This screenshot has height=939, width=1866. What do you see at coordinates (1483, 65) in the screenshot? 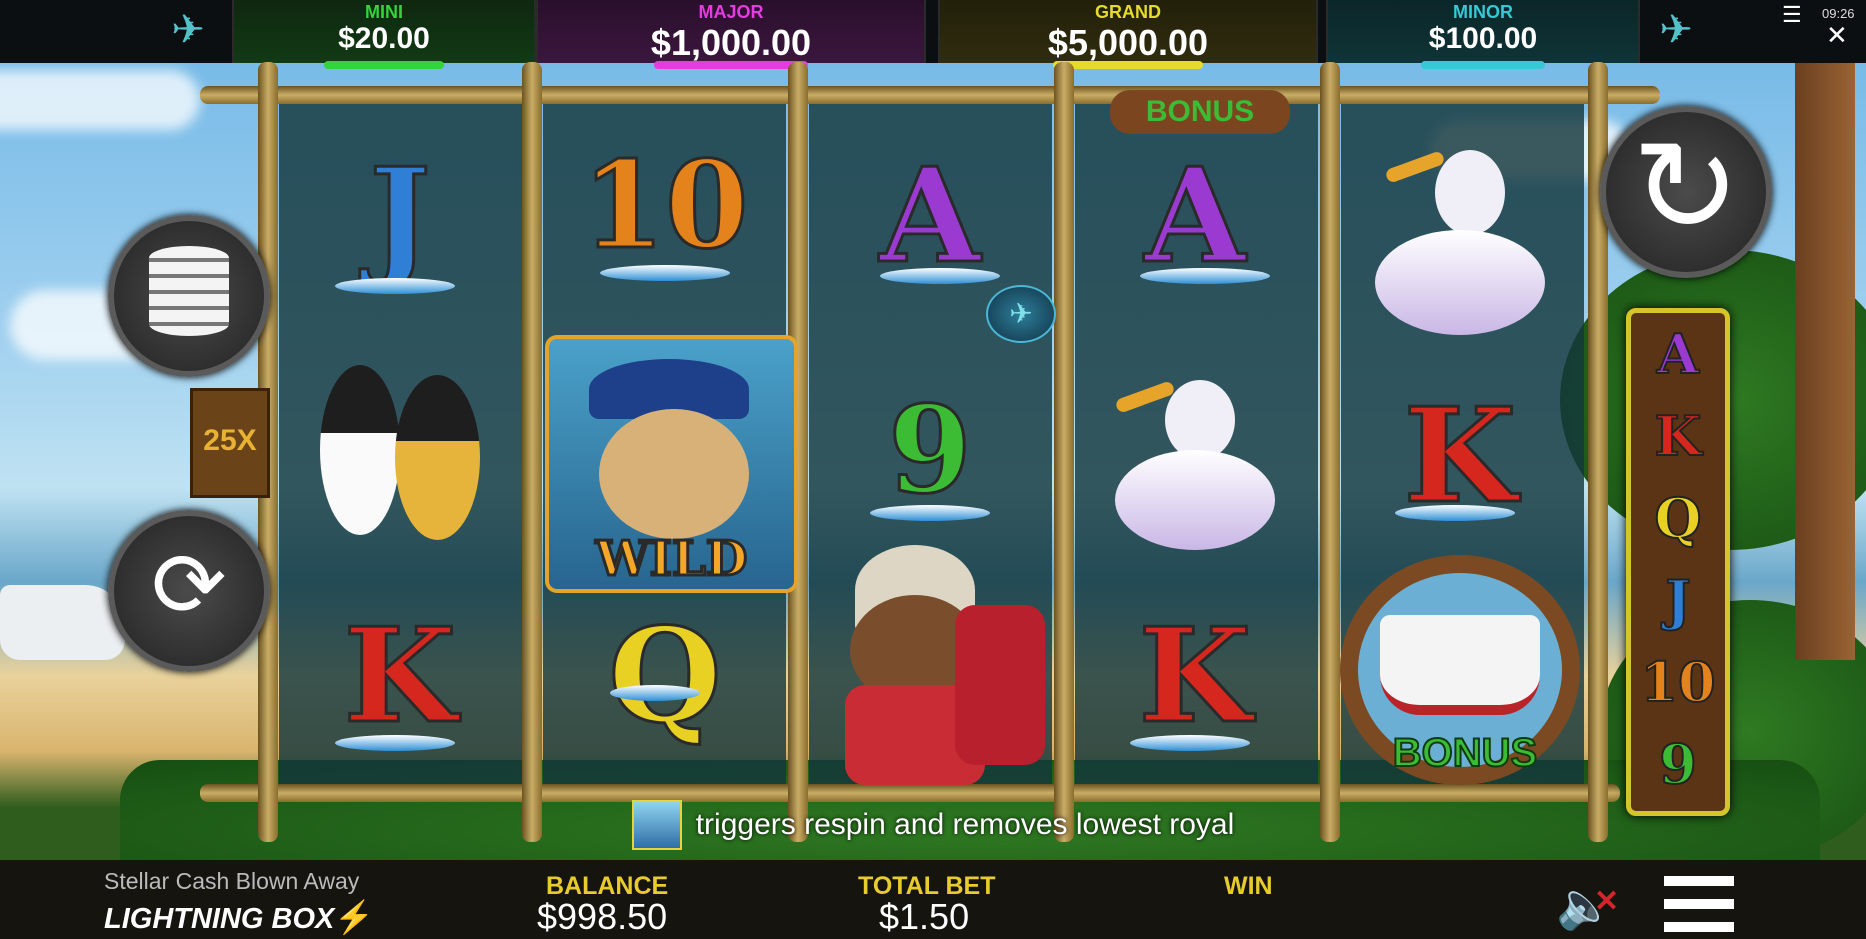
I see `jackpot-minor-glow` at bounding box center [1483, 65].